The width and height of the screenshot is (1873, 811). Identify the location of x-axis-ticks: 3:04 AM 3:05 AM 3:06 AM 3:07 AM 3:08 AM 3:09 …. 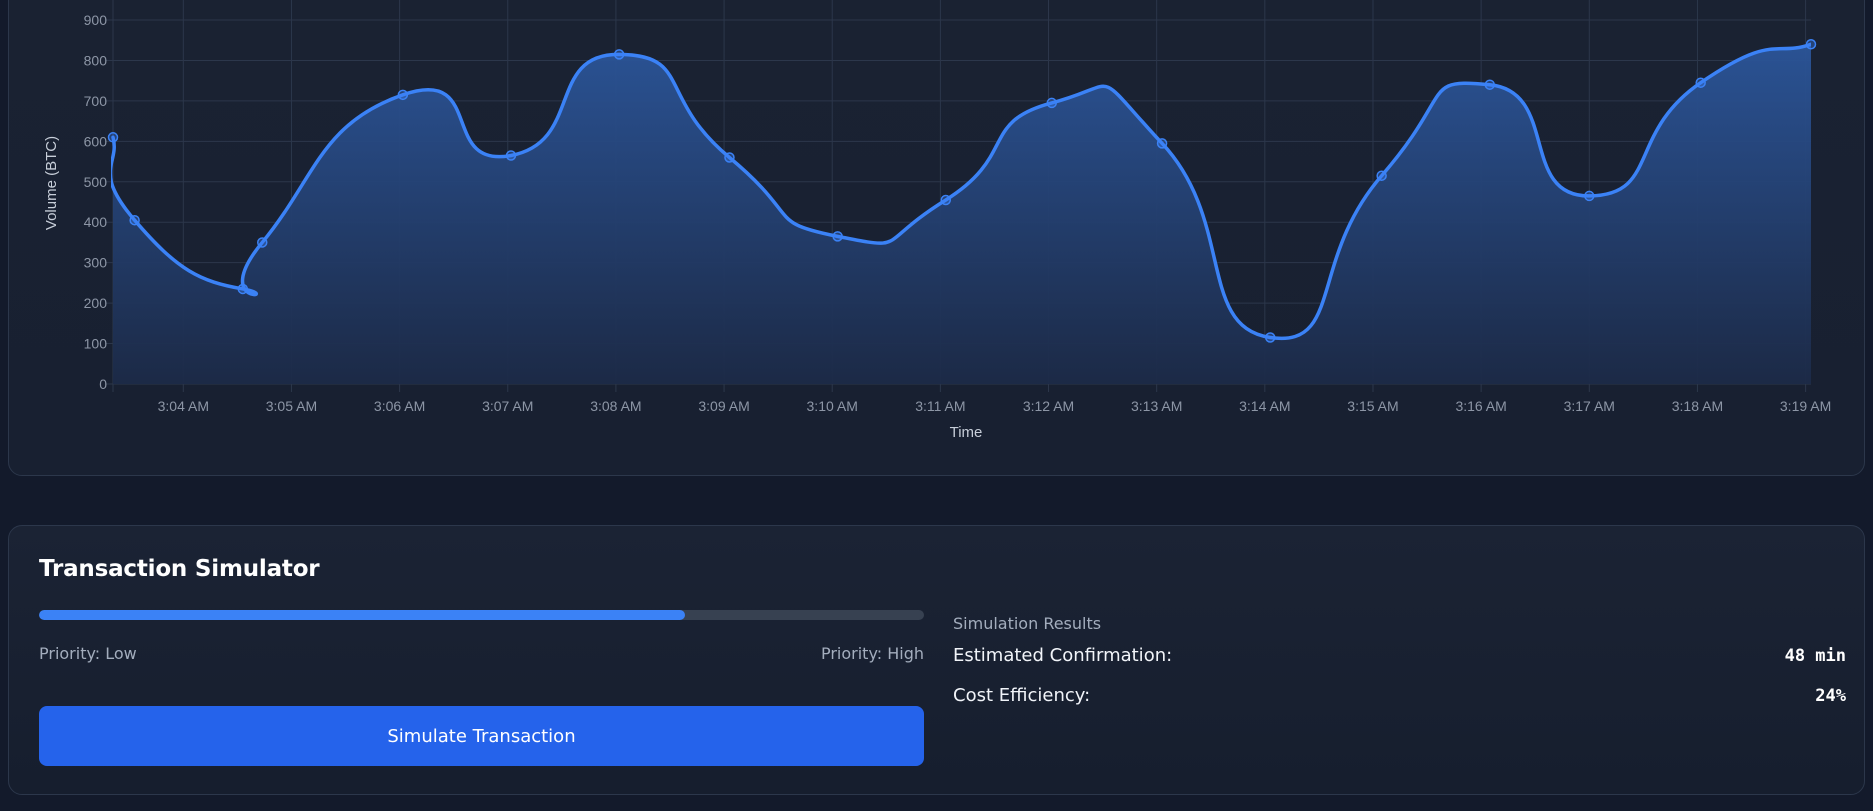
(995, 406).